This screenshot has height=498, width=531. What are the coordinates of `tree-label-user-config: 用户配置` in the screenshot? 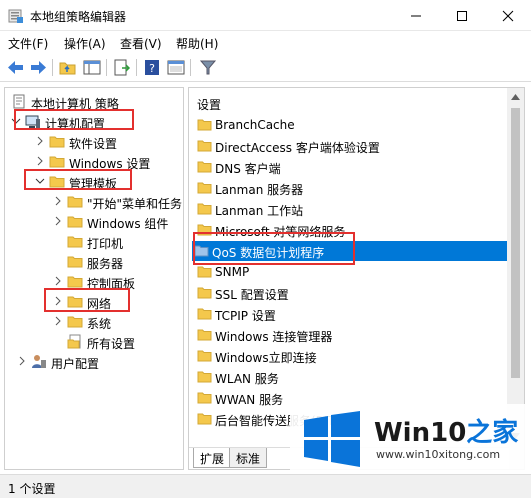 It's located at (75, 364).